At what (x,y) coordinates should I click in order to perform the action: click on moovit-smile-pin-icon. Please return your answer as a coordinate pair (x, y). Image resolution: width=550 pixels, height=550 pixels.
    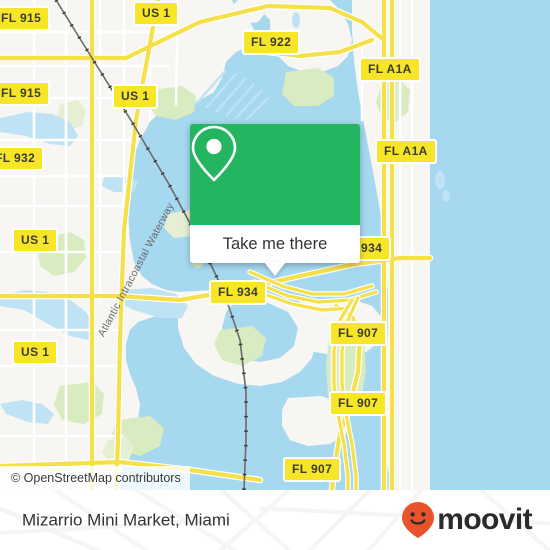
    Looking at the image, I should click on (418, 520).